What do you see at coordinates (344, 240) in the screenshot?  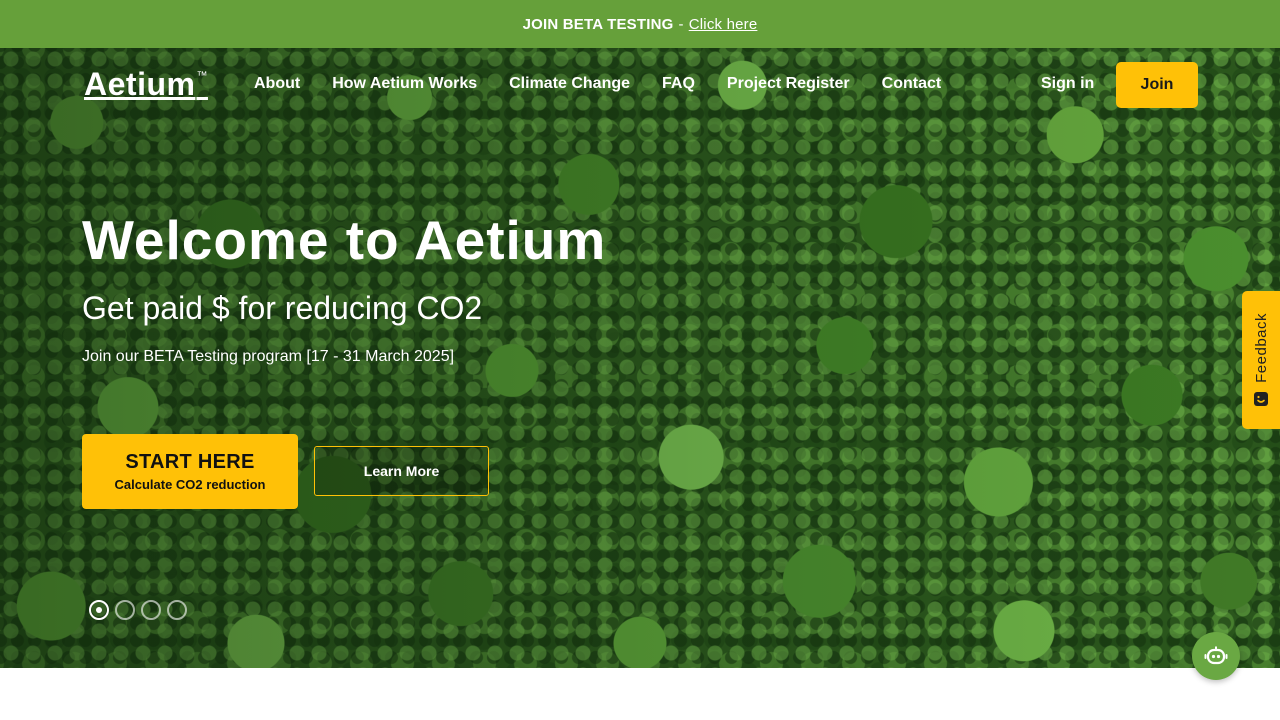 I see `hero-title: Welcome to Aetium` at bounding box center [344, 240].